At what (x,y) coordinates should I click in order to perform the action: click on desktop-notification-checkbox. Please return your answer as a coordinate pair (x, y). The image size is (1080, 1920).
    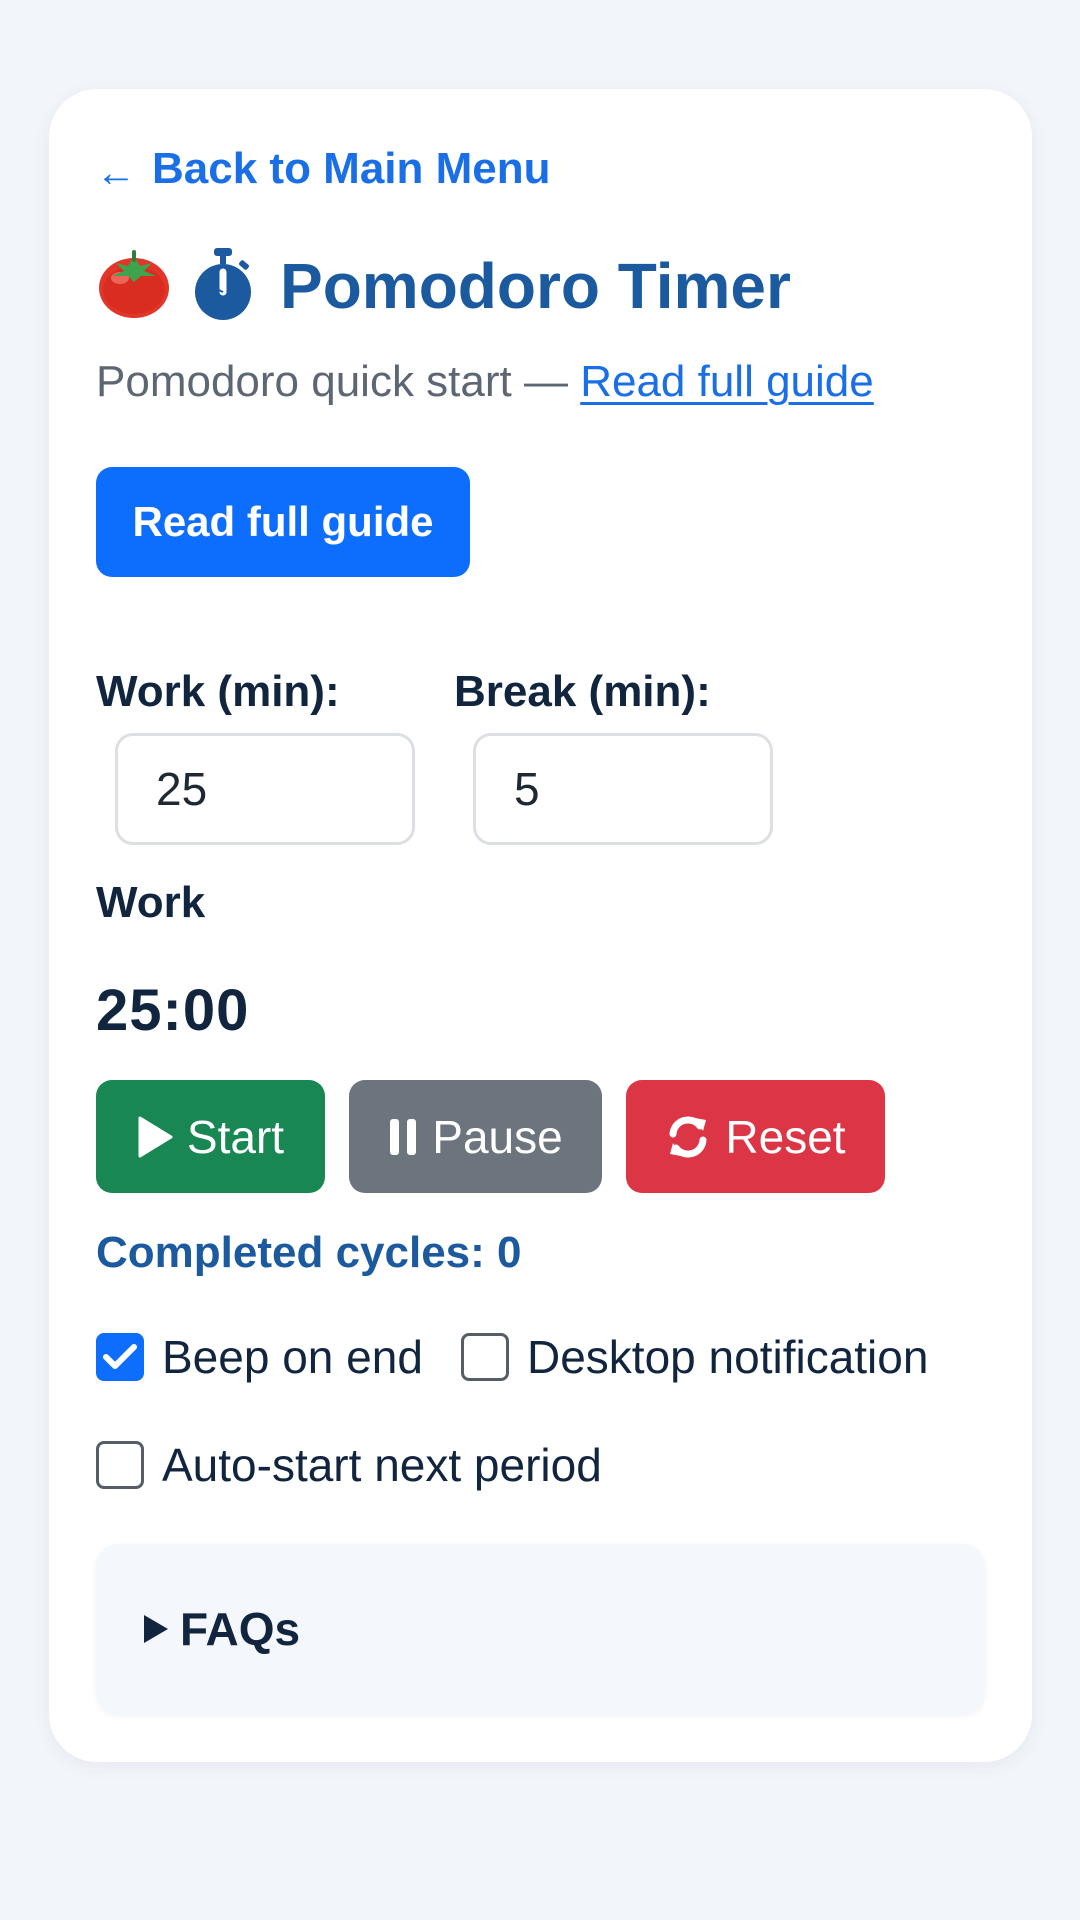
    Looking at the image, I should click on (485, 1357).